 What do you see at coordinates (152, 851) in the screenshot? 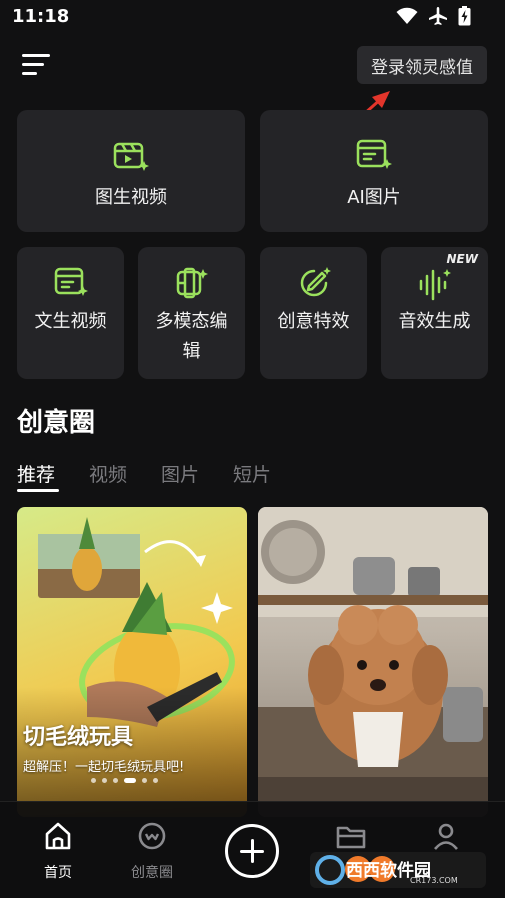
I see `nav-creative-circle: 创意圈` at bounding box center [152, 851].